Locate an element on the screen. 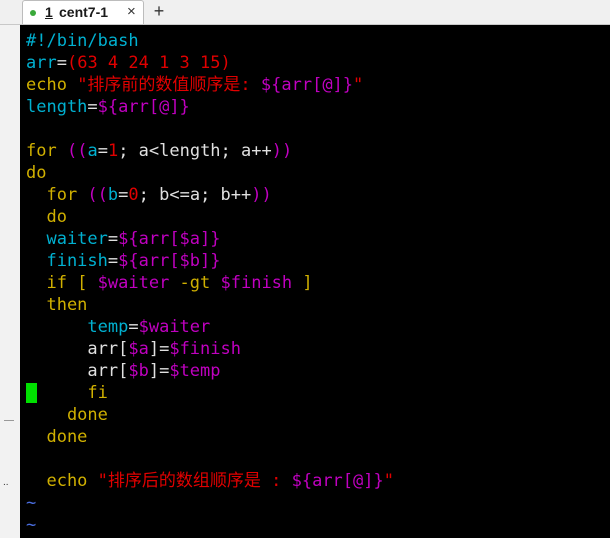 This screenshot has width=610, height=538. code-token: "排序前的数值顺序是: is located at coordinates (169, 85).